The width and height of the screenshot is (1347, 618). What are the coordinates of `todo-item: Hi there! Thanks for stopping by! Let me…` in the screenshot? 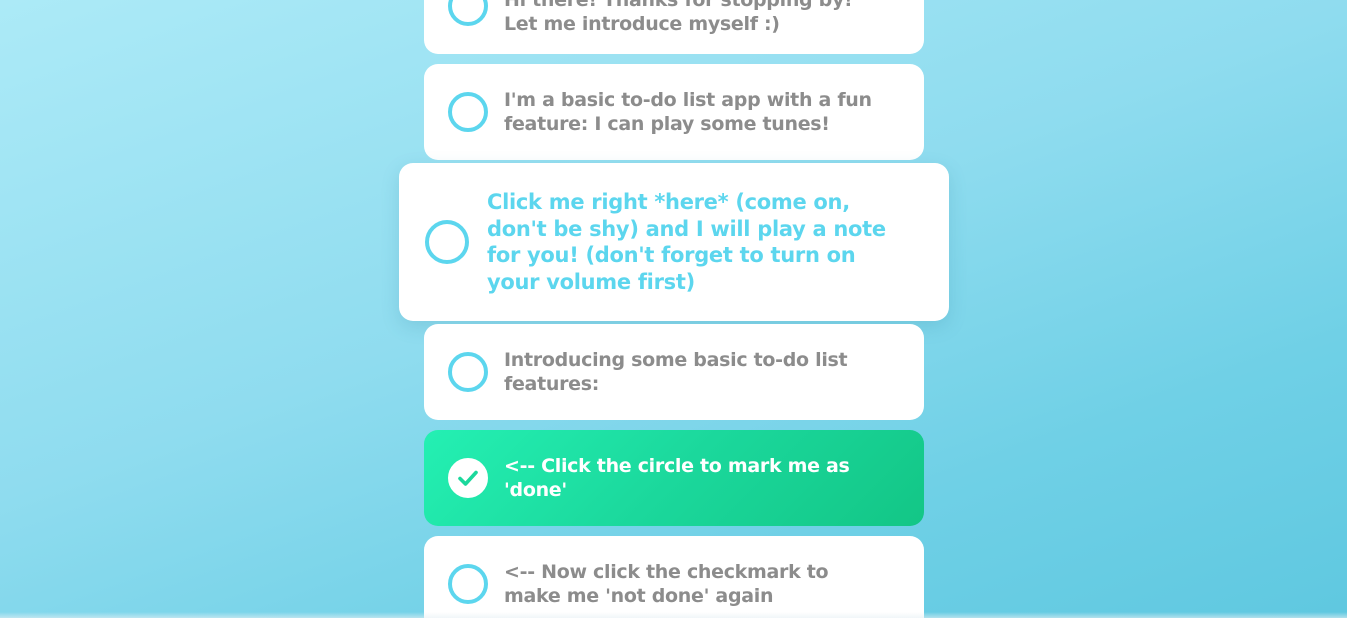 It's located at (674, 27).